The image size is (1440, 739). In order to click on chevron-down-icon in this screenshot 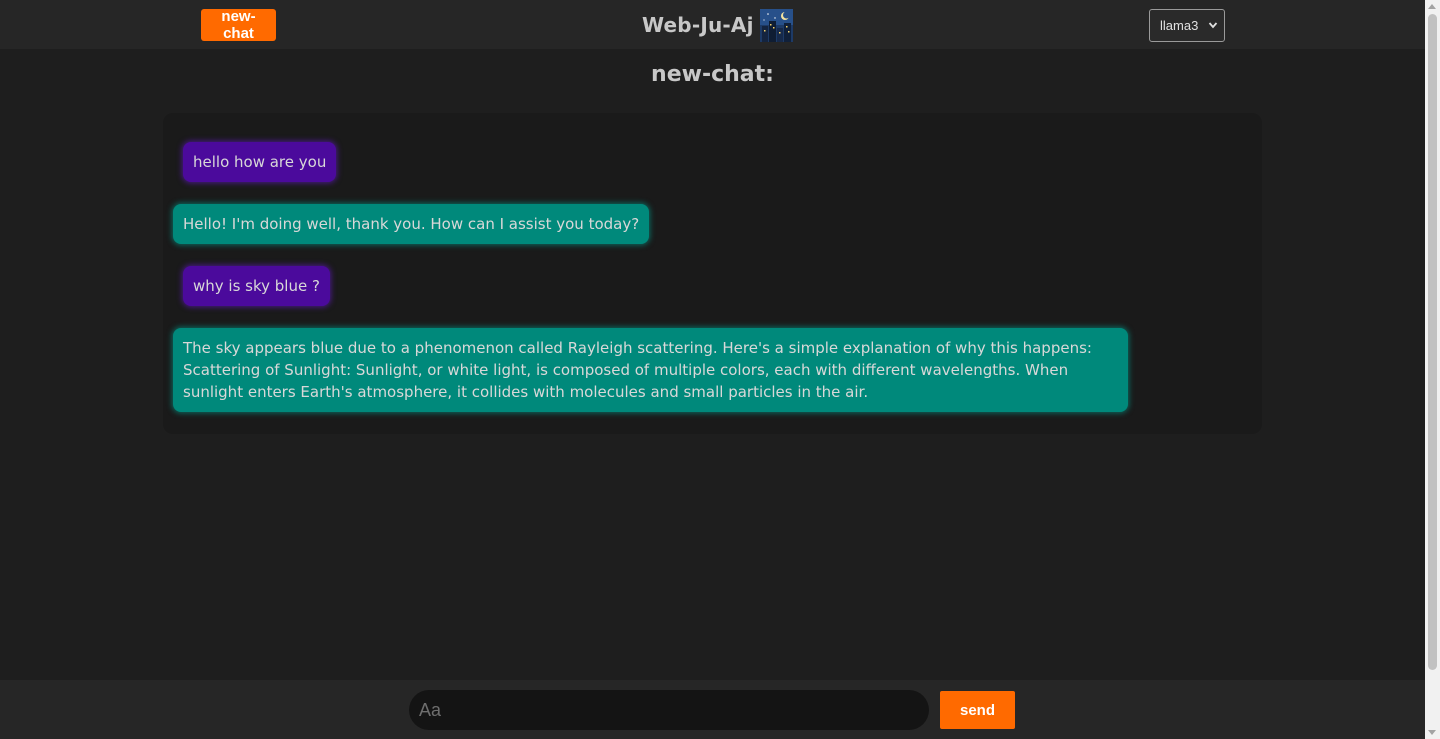, I will do `click(1213, 25)`.